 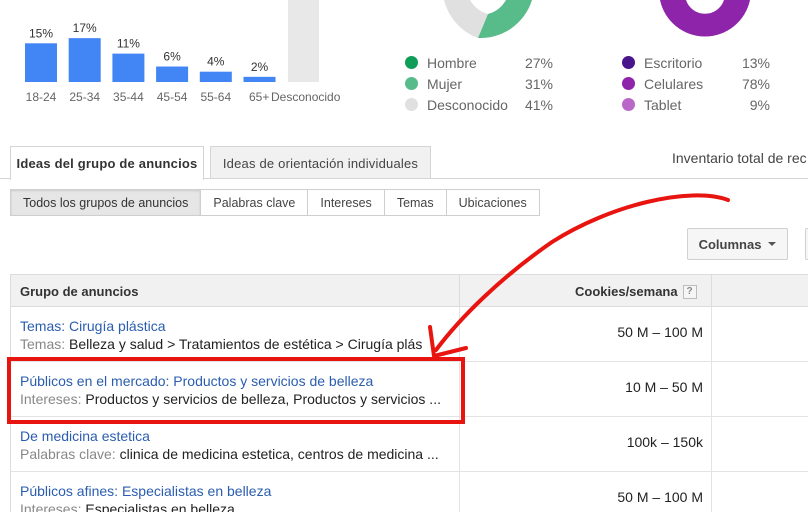 I want to click on age-category-label: 18-24, so click(x=41, y=97).